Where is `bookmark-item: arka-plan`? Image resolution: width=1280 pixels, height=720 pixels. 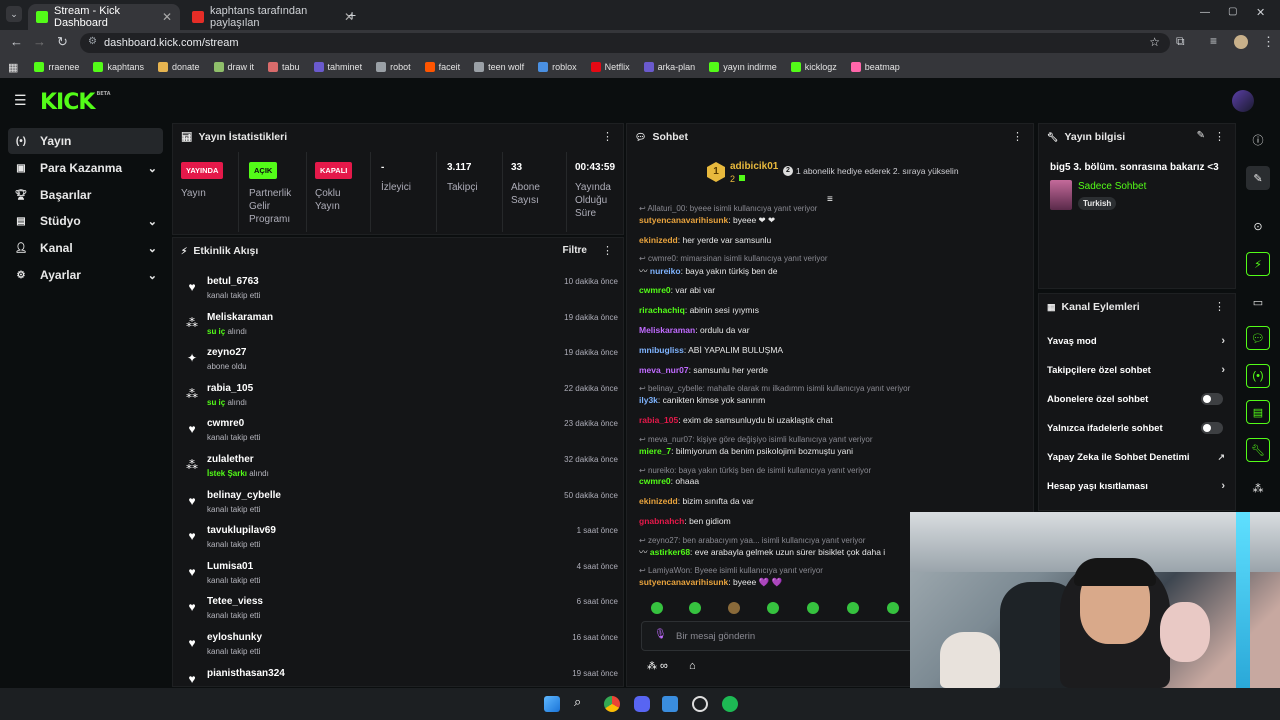 bookmark-item: arka-plan is located at coordinates (669, 67).